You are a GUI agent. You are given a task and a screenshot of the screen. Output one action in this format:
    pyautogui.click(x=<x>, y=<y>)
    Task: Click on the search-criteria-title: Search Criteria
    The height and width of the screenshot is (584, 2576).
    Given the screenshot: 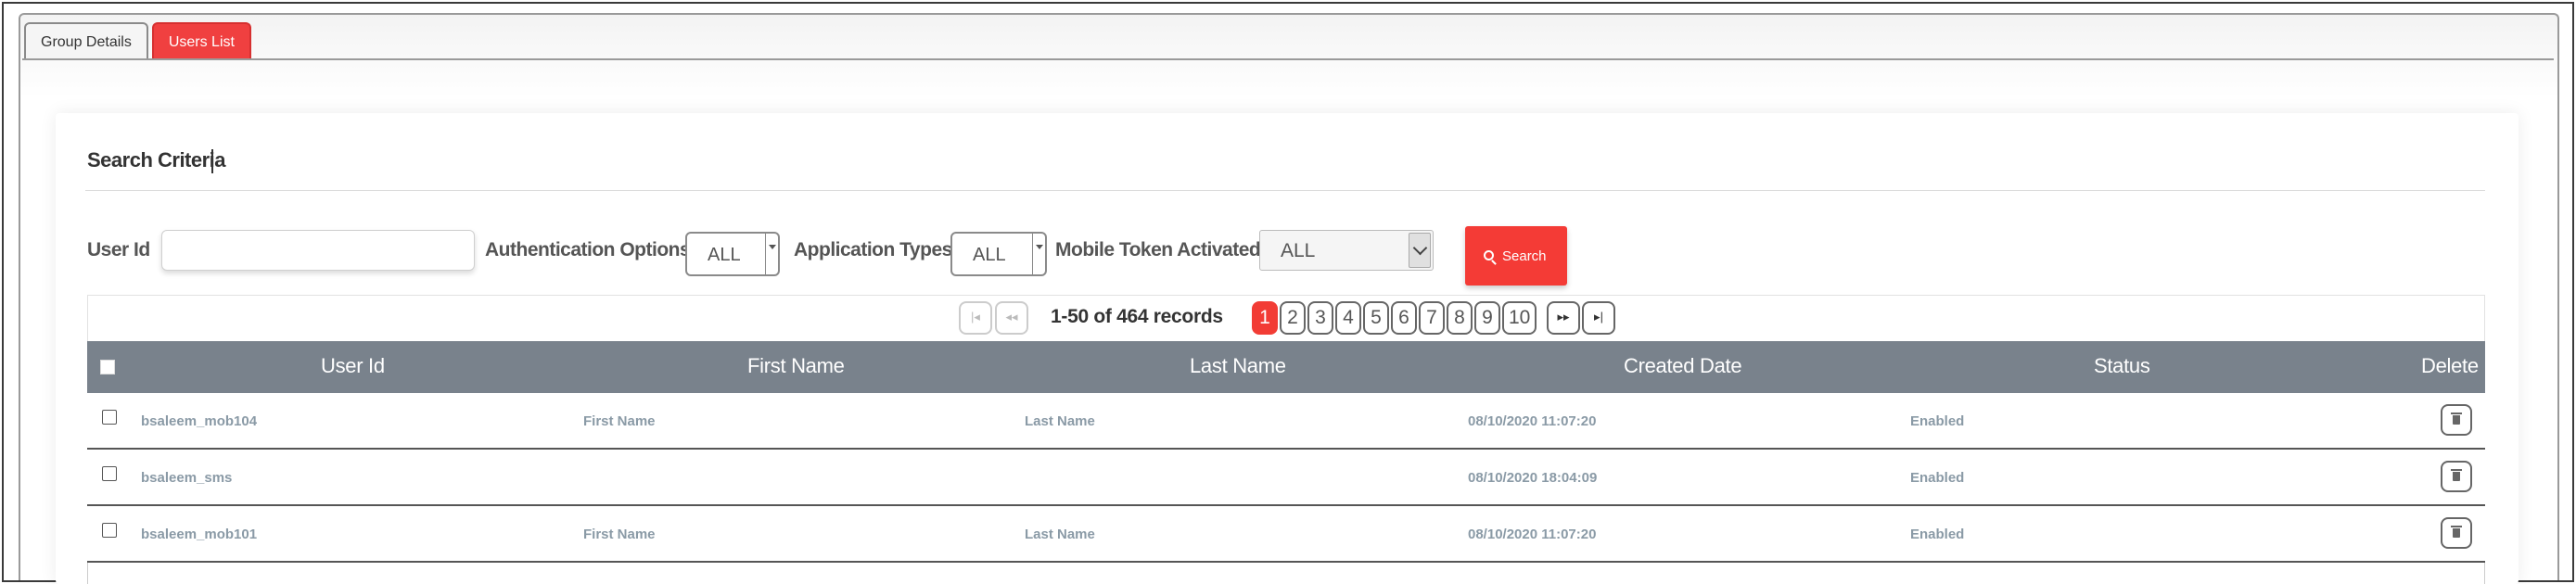 What is the action you would take?
    pyautogui.click(x=156, y=159)
    